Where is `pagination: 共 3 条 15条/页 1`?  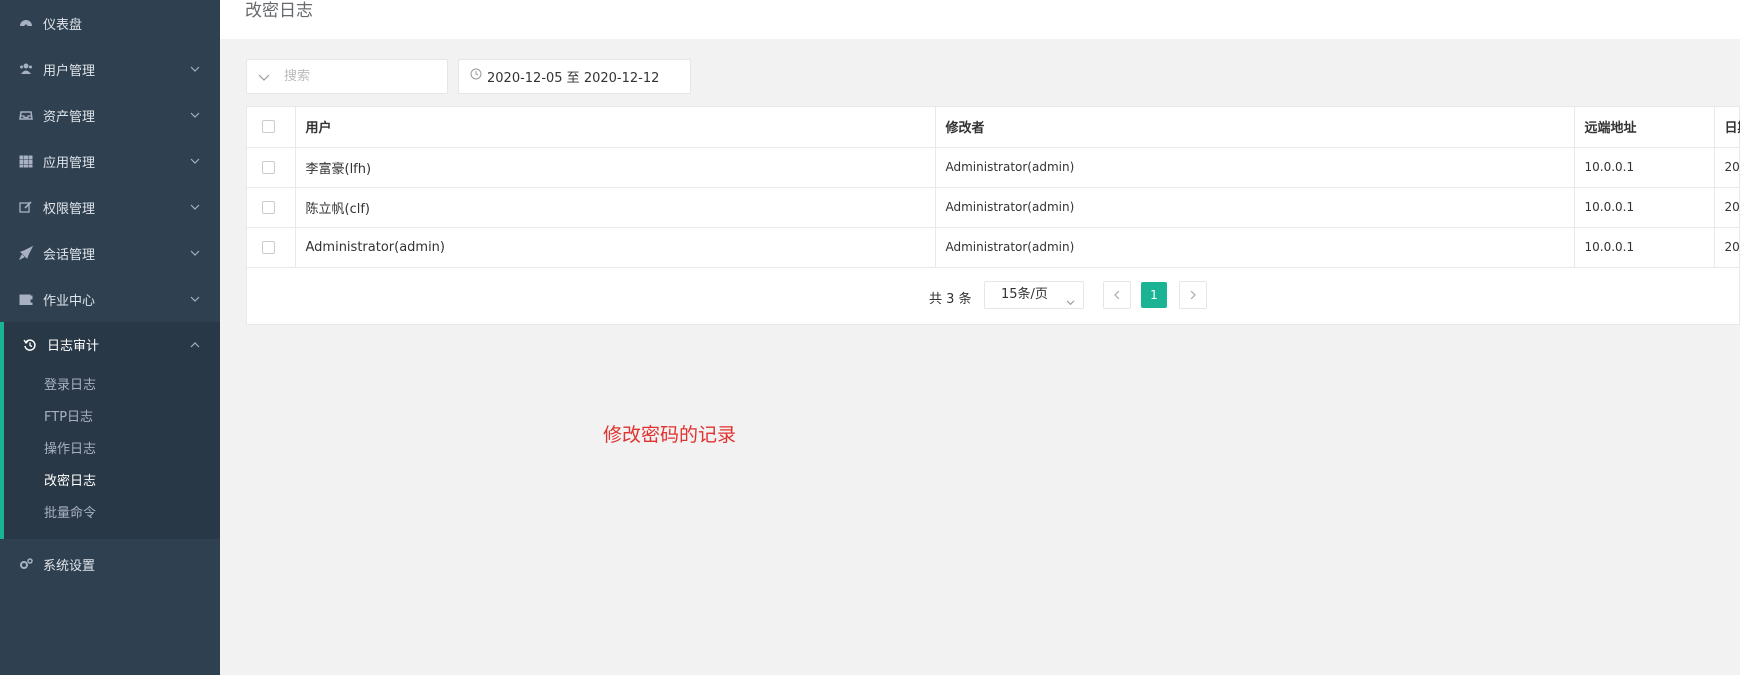 pagination: 共 3 条 15条/页 1 is located at coordinates (993, 296).